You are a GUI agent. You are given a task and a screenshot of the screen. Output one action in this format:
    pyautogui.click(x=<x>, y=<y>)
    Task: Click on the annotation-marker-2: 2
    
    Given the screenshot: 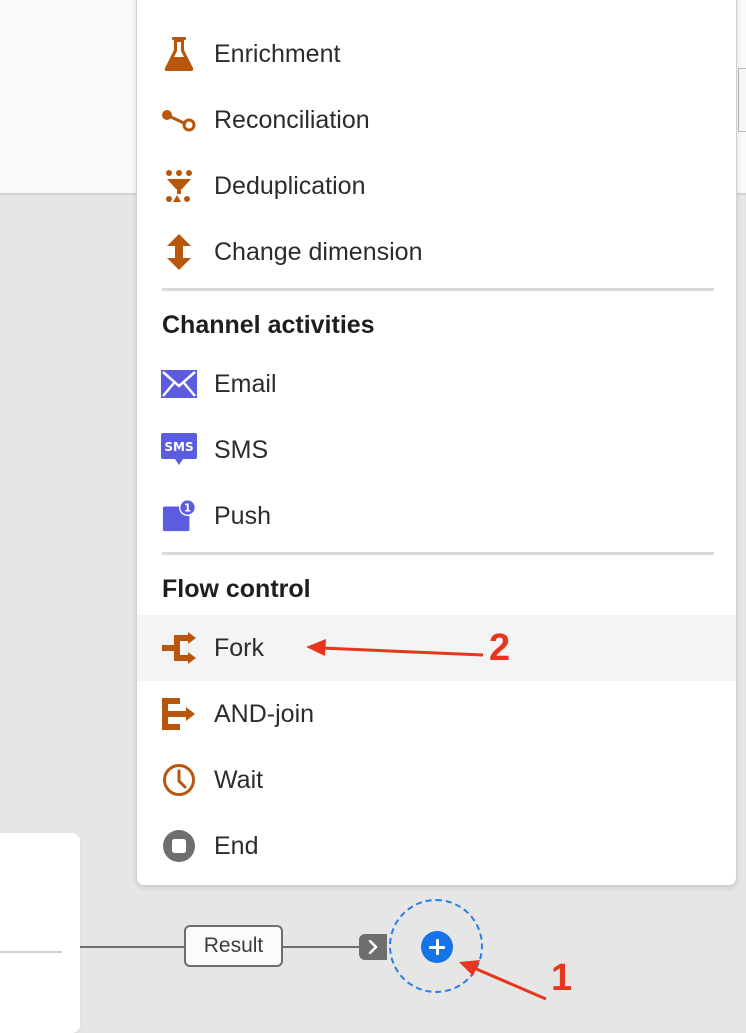 What is the action you would take?
    pyautogui.click(x=500, y=648)
    